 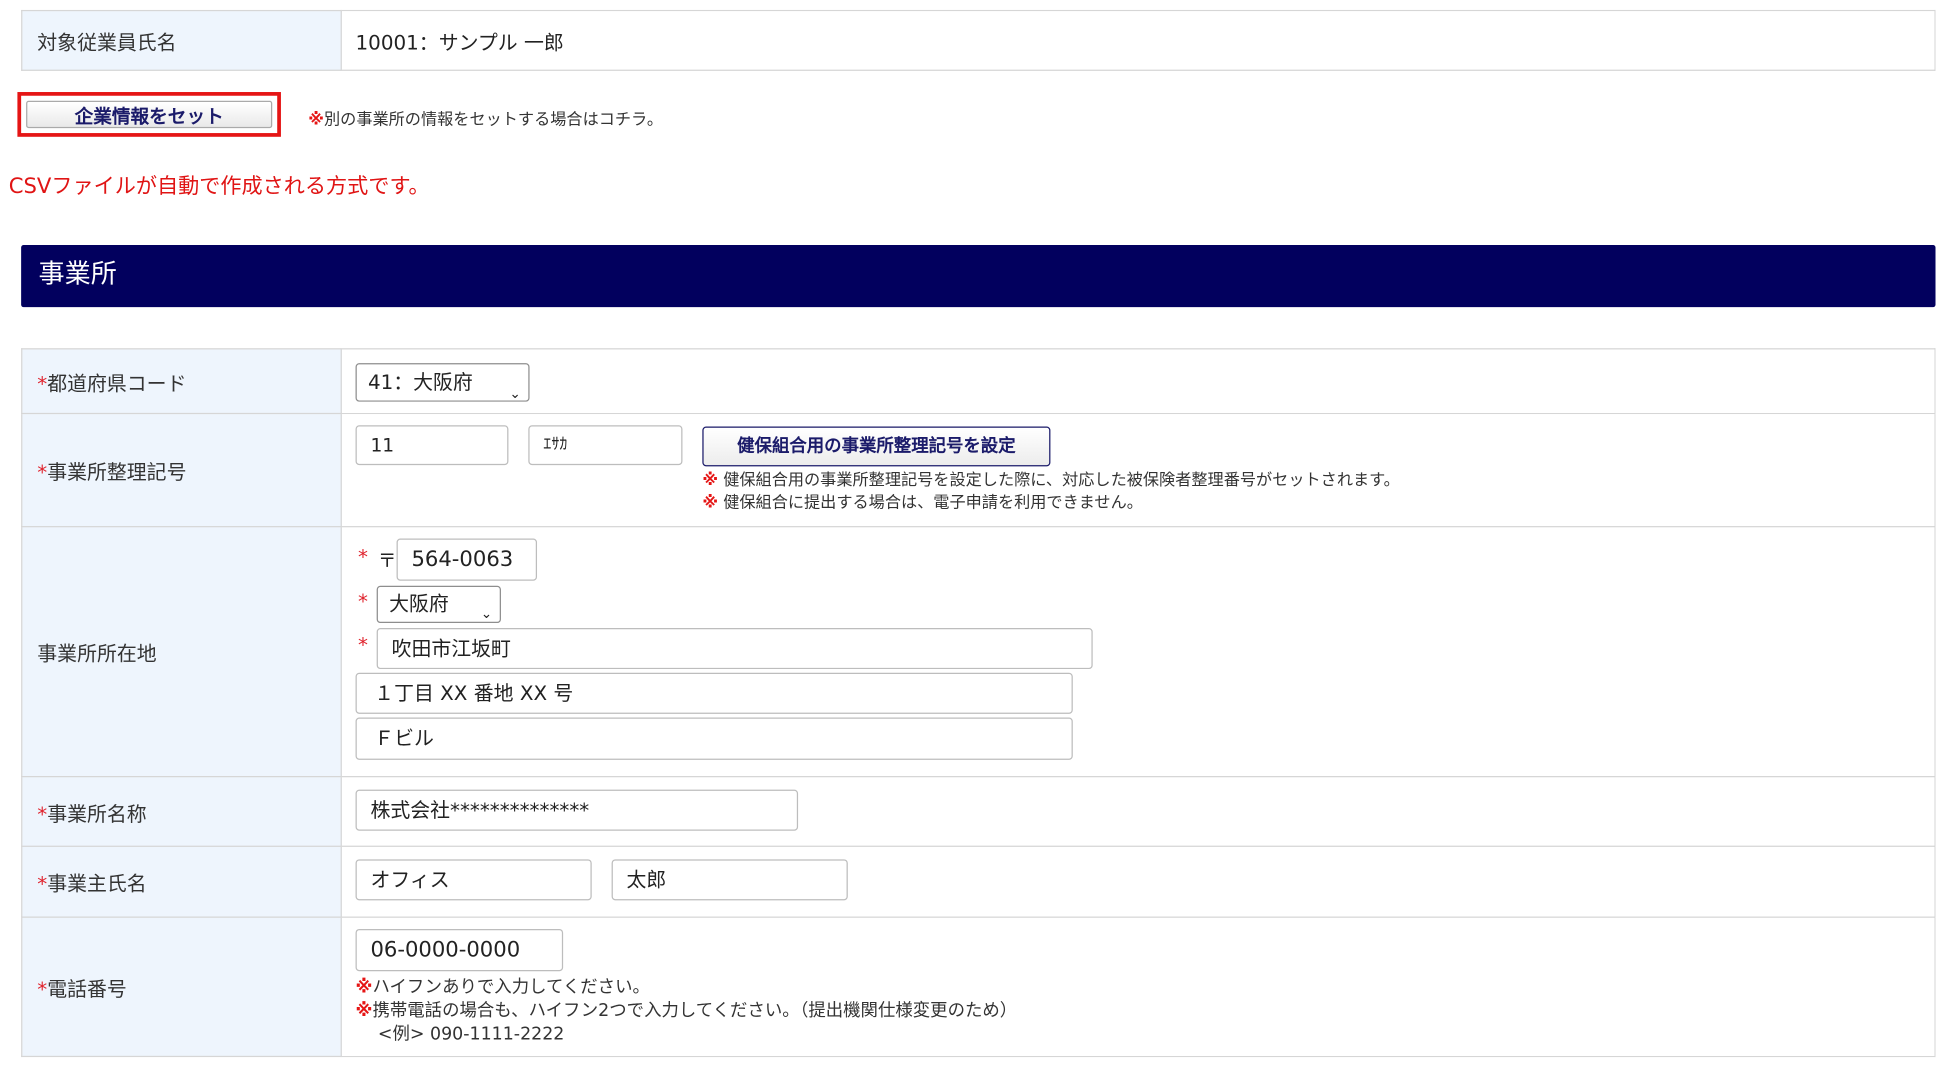 What do you see at coordinates (978, 276) in the screenshot?
I see `section-header: 事業所` at bounding box center [978, 276].